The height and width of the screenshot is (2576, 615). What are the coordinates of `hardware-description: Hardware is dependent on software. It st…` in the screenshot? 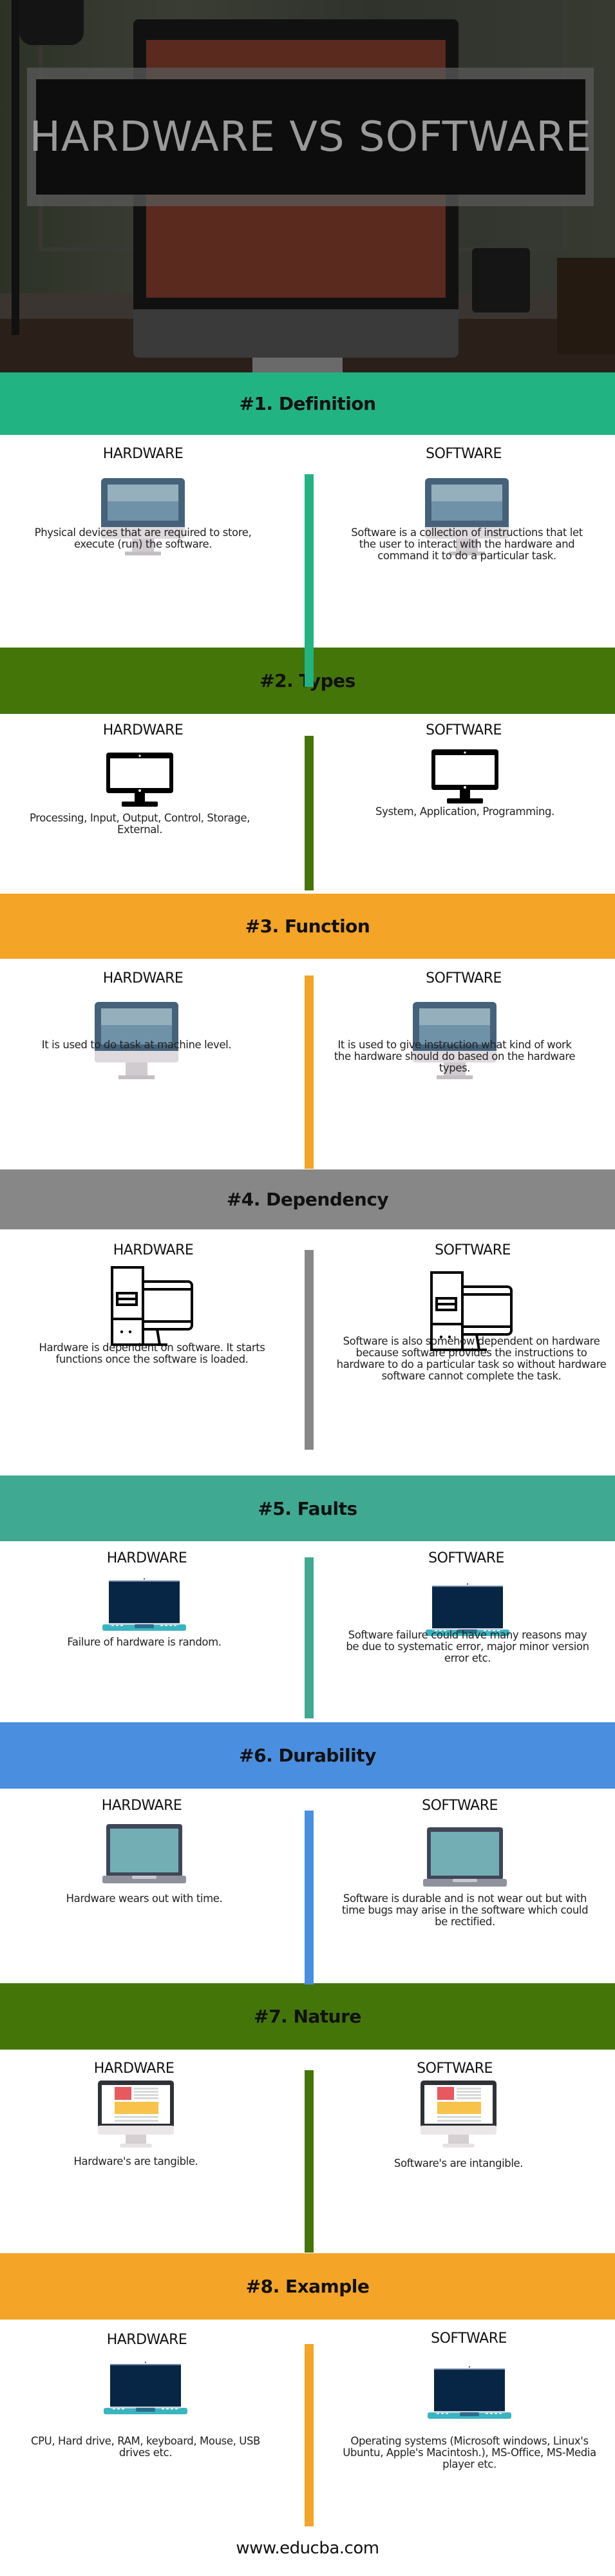 It's located at (152, 1353).